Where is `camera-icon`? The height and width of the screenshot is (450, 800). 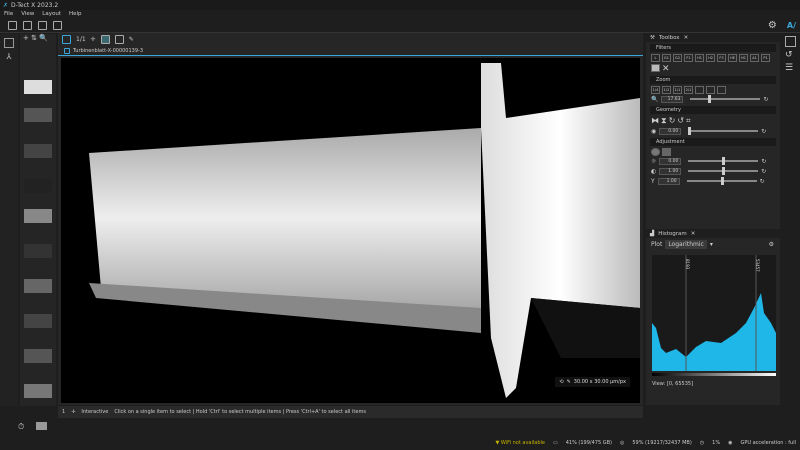 camera-icon is located at coordinates (9, 43).